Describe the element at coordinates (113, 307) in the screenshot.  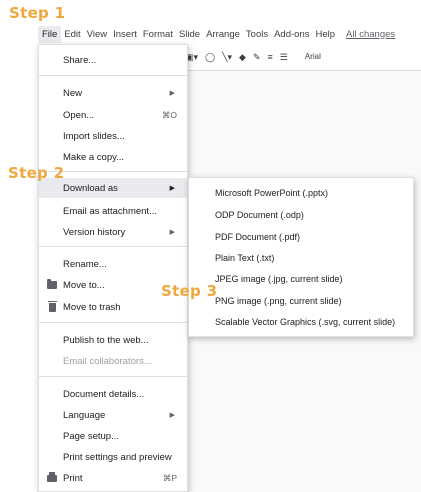
I see `menu-item-move-to-trash: Move to trash` at that location.